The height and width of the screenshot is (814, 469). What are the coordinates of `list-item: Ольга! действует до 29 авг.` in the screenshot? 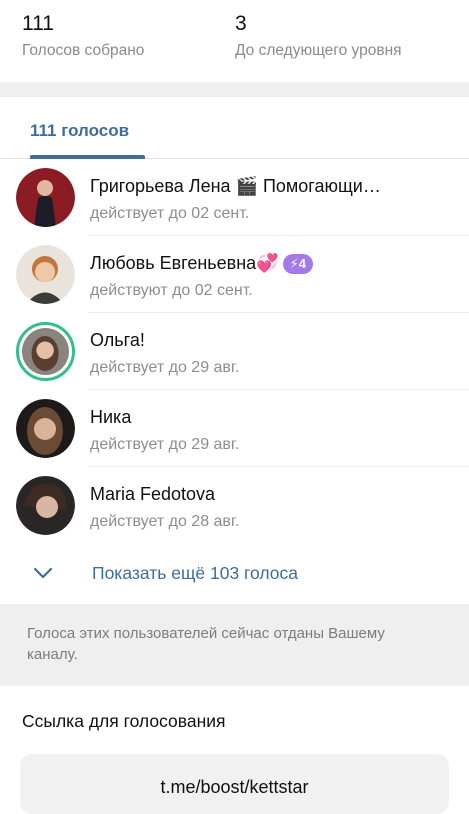 It's located at (234, 351).